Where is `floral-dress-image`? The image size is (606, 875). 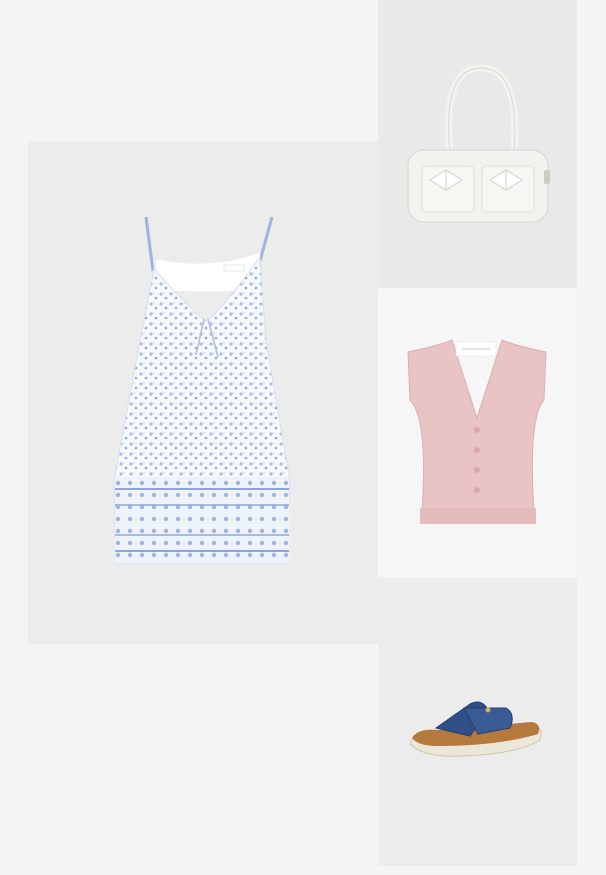 floral-dress-image is located at coordinates (202, 390).